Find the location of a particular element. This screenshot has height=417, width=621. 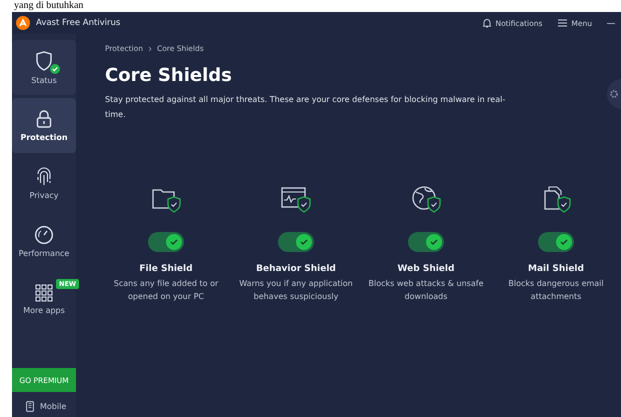

globe-shield-icon is located at coordinates (426, 199).